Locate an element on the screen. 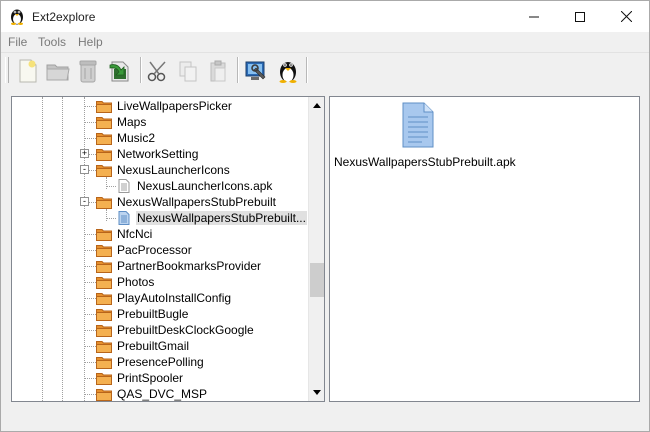  tree-item: Photos is located at coordinates (160, 282).